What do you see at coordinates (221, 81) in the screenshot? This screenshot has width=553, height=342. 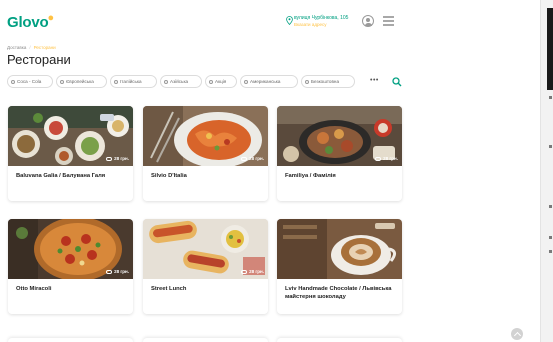 I see `filter-chip-promo: Акція` at bounding box center [221, 81].